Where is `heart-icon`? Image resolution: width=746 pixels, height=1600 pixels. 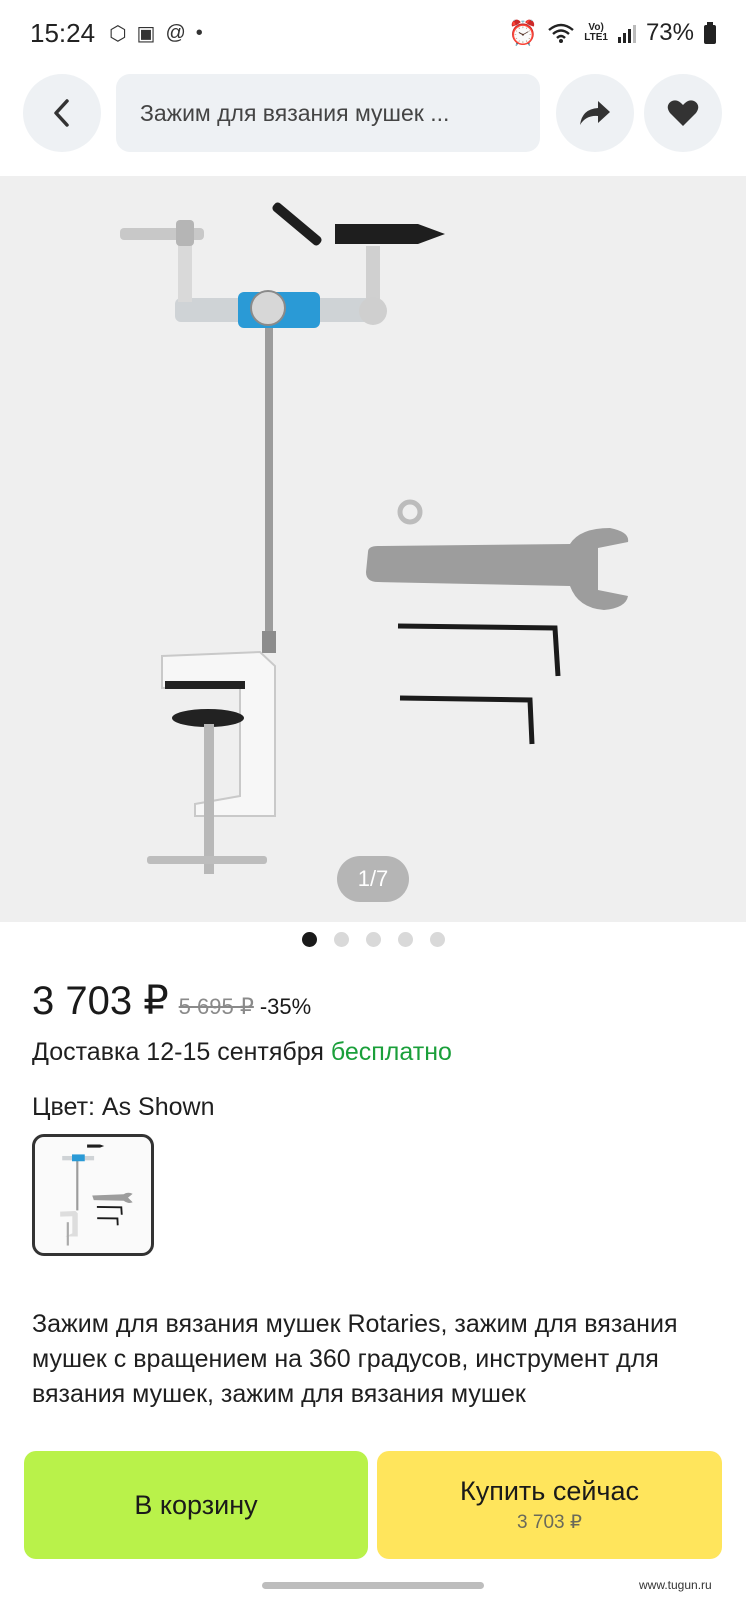
heart-icon is located at coordinates (683, 113).